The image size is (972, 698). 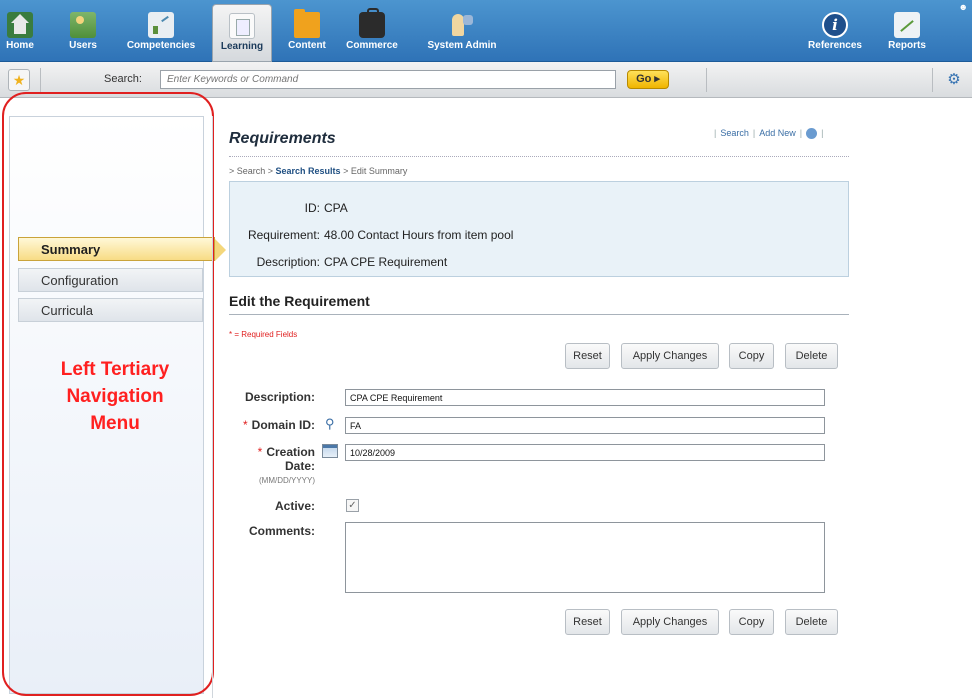 What do you see at coordinates (352, 505) in the screenshot?
I see `active-checkbox: ✓` at bounding box center [352, 505].